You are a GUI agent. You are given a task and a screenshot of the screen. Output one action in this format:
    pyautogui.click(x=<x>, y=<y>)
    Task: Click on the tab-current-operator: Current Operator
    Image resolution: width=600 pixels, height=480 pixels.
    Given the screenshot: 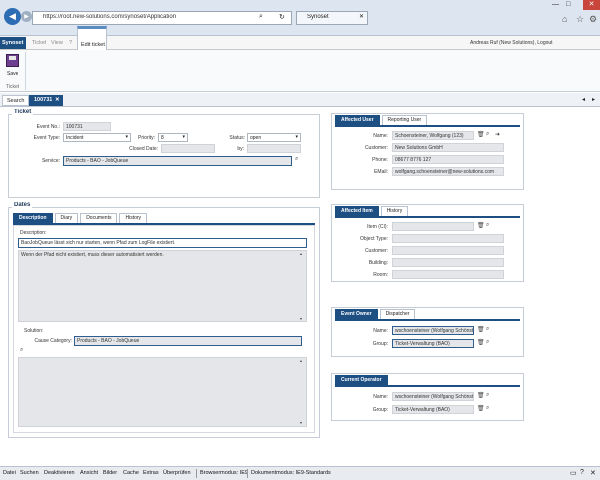 What is the action you would take?
    pyautogui.click(x=361, y=380)
    